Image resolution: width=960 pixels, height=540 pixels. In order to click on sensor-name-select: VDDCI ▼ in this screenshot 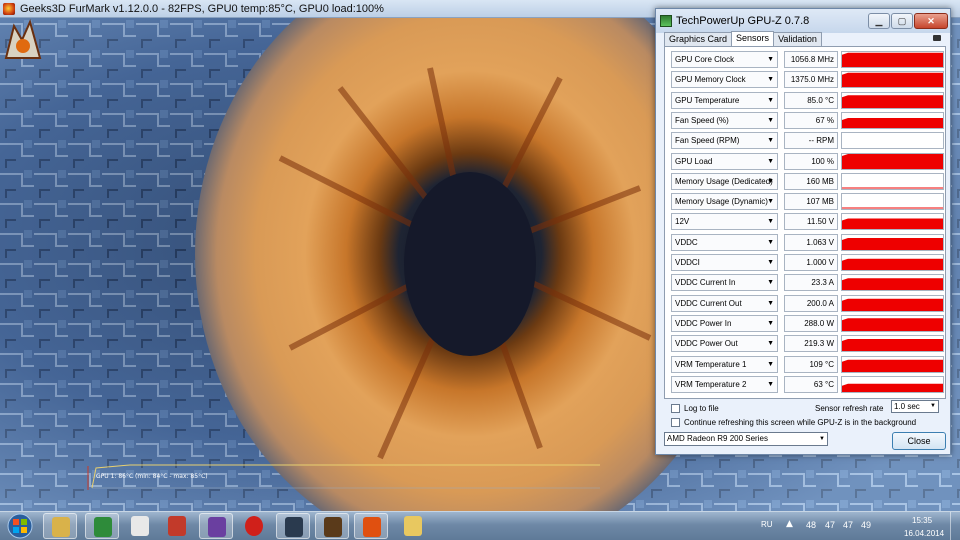, I will do `click(724, 262)`.